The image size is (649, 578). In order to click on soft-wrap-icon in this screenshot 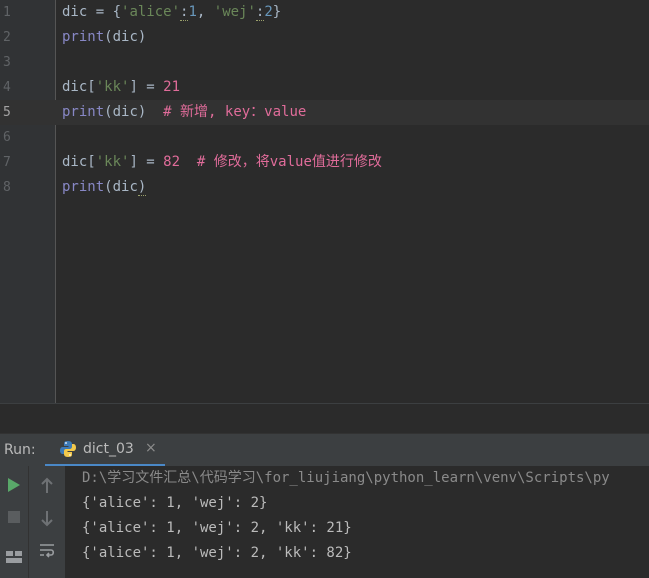, I will do `click(47, 550)`.